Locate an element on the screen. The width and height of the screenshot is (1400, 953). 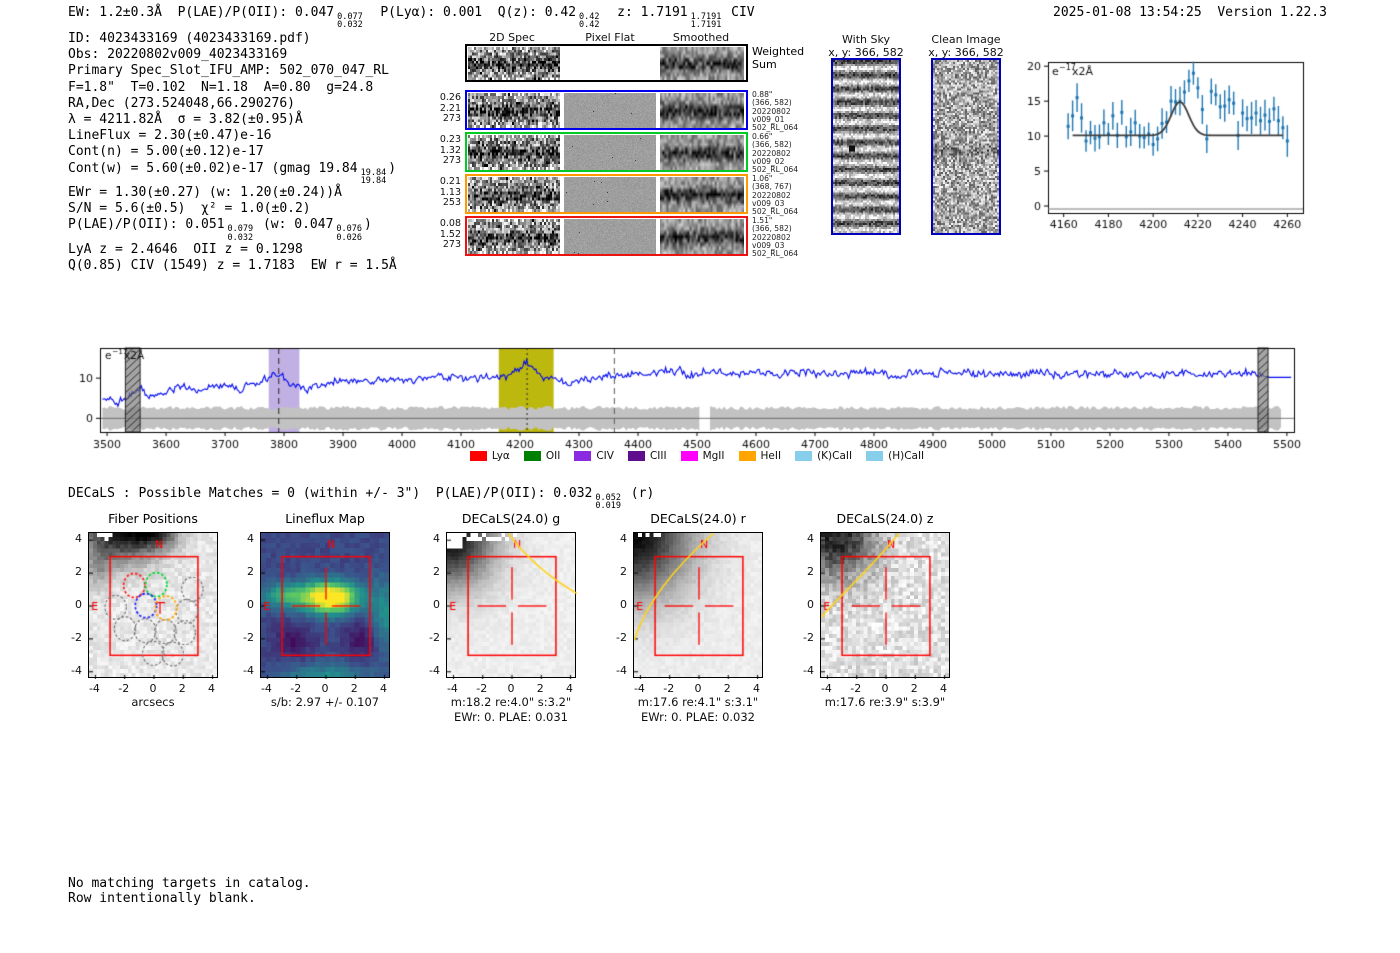
legend-label: (H)CaII is located at coordinates (906, 456).